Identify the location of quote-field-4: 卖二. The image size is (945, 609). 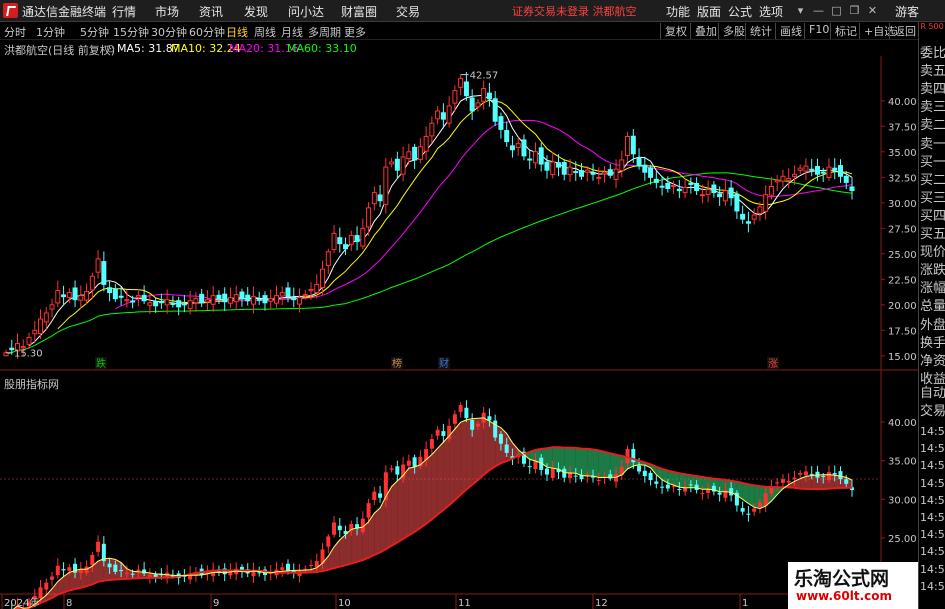
(932, 126).